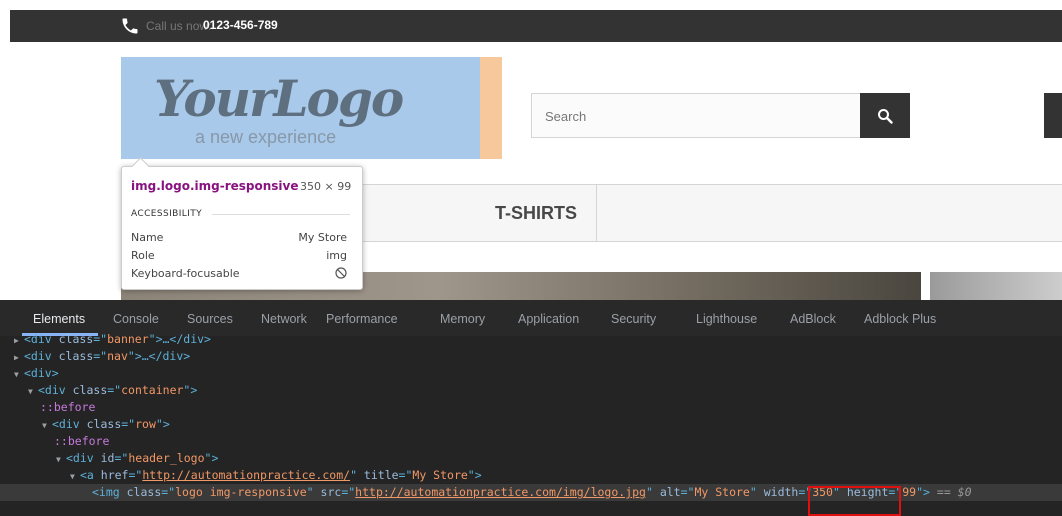 The width and height of the screenshot is (1062, 516). What do you see at coordinates (536, 26) in the screenshot?
I see `top-bar: Call us now: 0123-456-789` at bounding box center [536, 26].